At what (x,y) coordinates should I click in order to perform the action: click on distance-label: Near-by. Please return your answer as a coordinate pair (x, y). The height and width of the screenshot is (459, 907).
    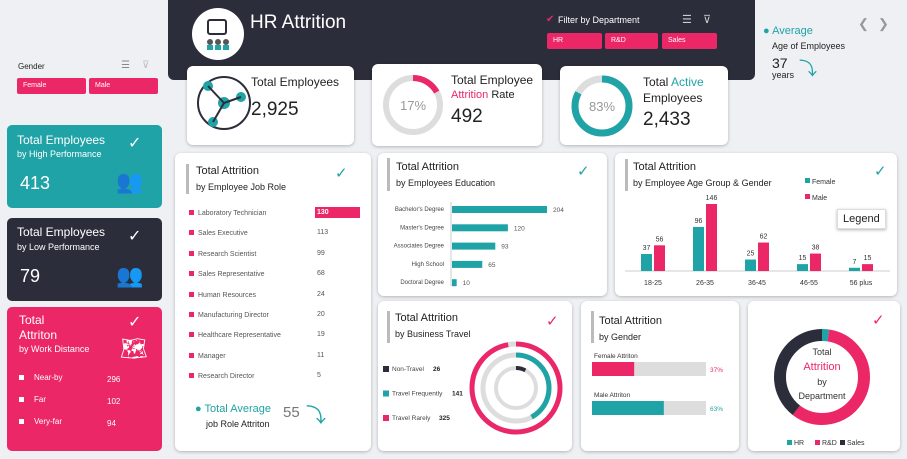
    Looking at the image, I should click on (48, 377).